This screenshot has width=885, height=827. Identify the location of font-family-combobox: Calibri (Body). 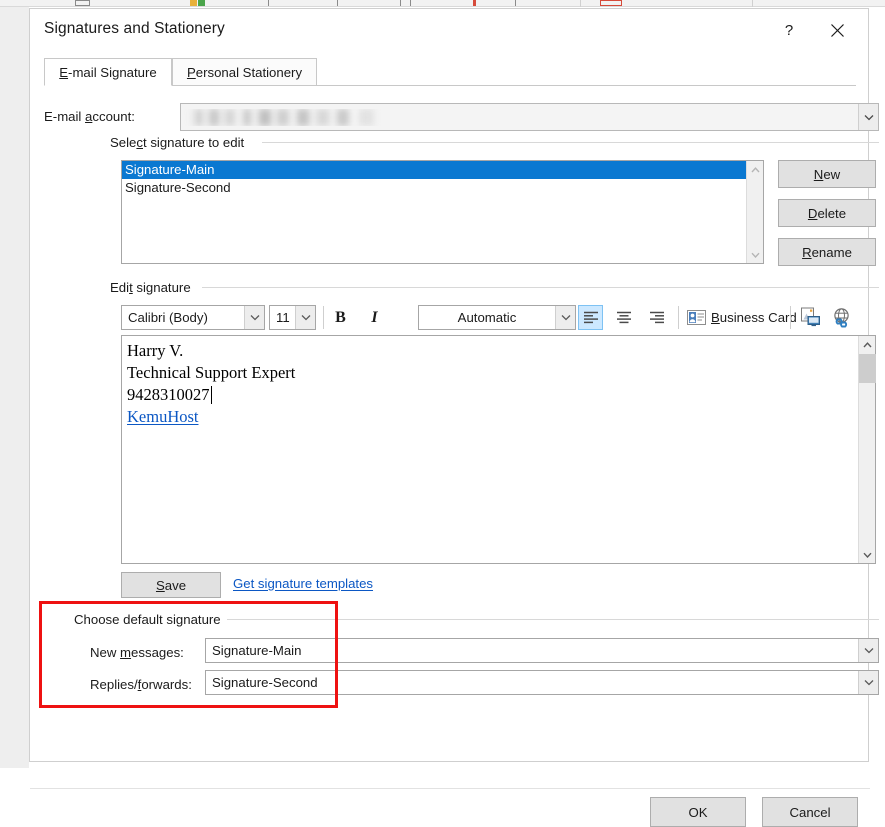
(193, 317).